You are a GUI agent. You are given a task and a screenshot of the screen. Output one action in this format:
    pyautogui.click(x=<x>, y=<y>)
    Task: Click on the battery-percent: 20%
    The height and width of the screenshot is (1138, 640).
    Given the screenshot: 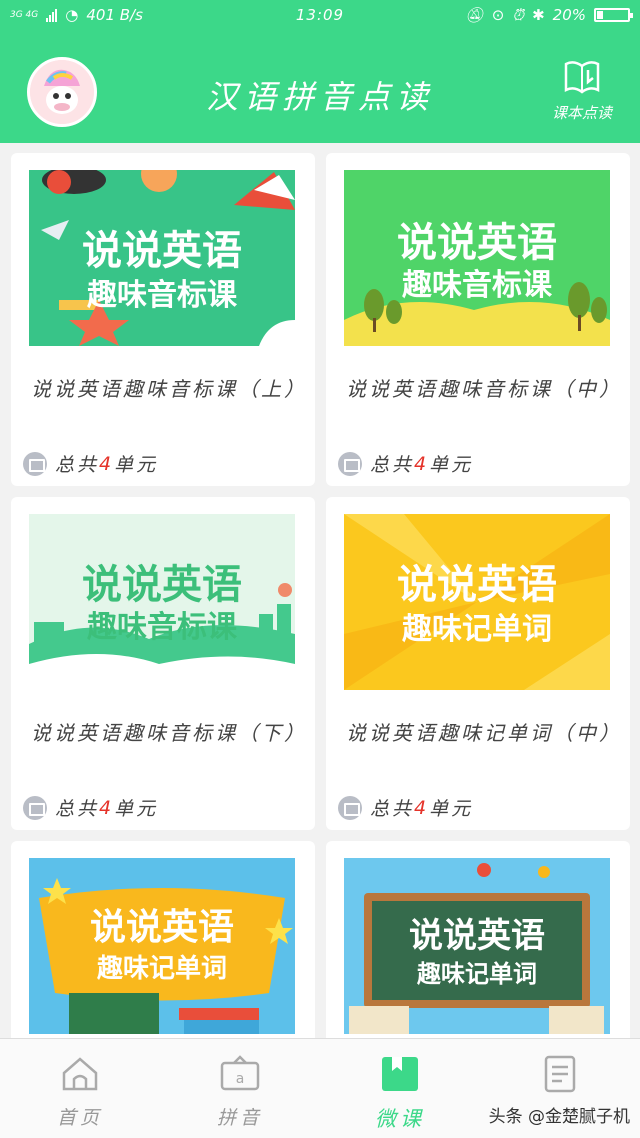 What is the action you would take?
    pyautogui.click(x=569, y=15)
    